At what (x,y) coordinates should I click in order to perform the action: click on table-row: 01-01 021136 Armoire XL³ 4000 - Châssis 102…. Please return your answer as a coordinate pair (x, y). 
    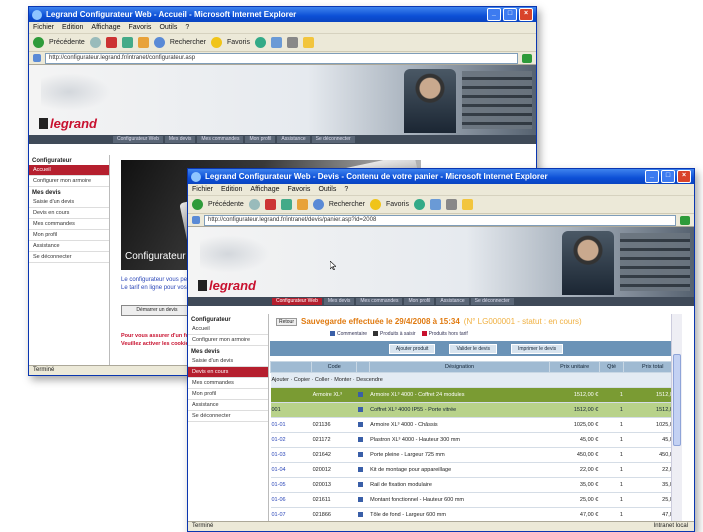
    Looking at the image, I should click on (476, 425).